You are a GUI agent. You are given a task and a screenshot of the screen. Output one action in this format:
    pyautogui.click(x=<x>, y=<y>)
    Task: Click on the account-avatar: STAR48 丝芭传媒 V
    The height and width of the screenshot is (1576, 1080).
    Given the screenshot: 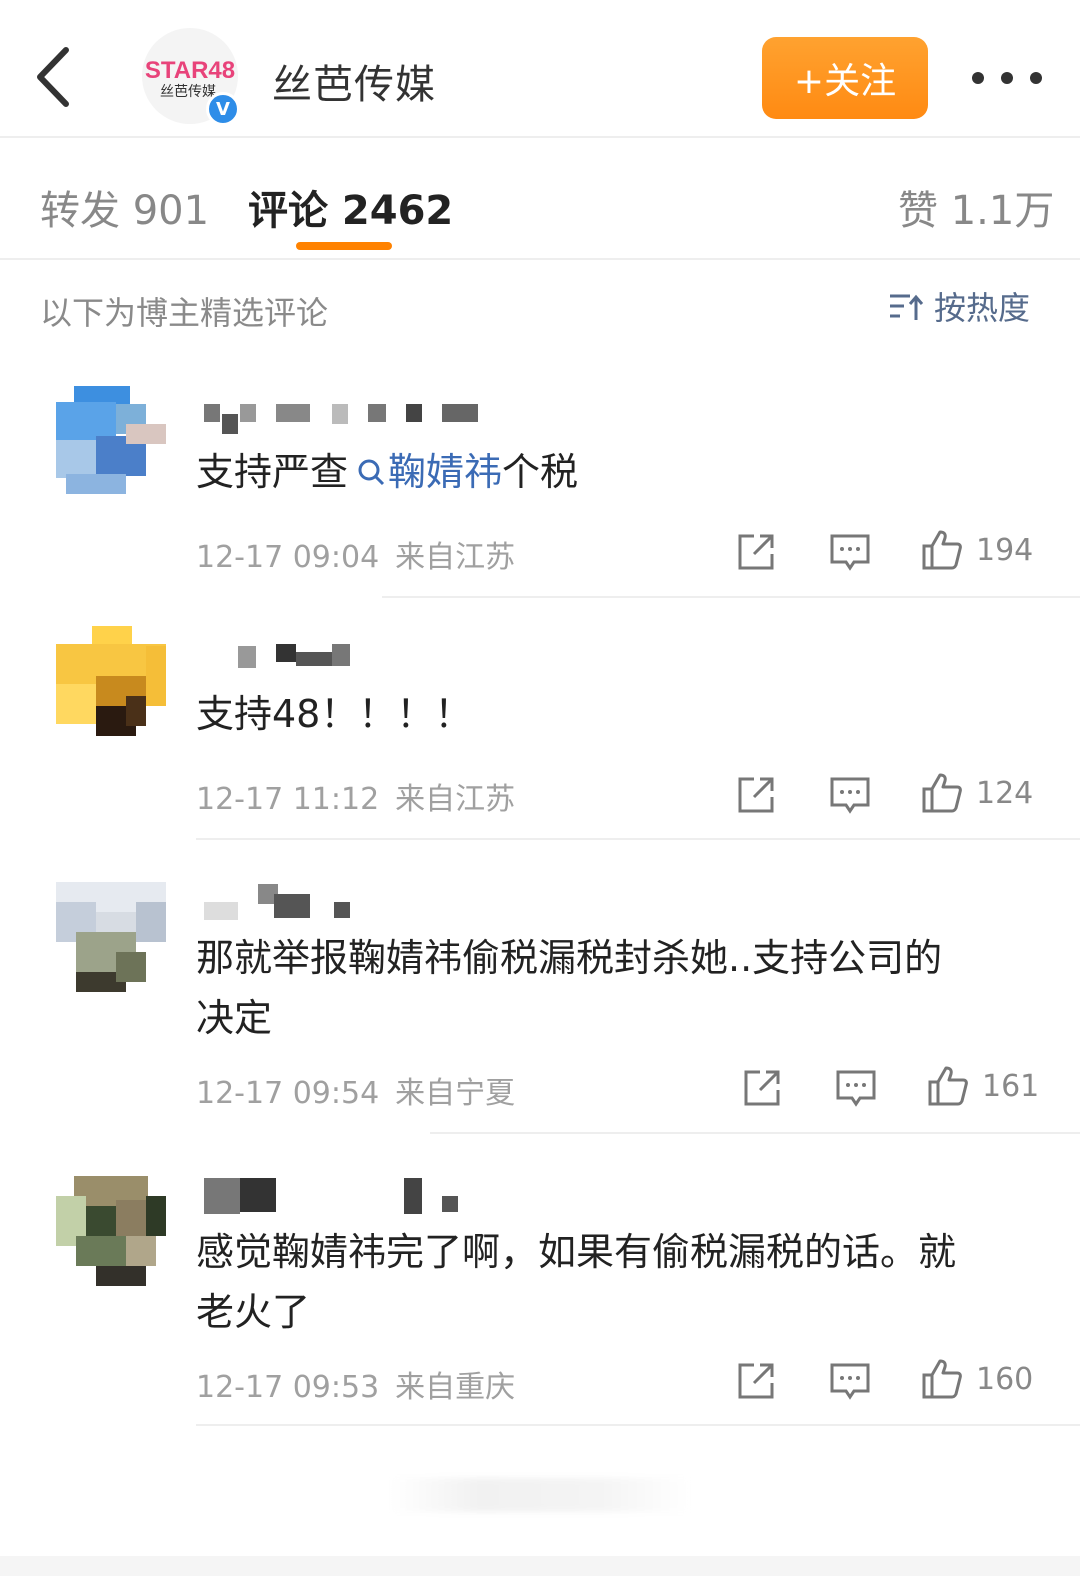 What is the action you would take?
    pyautogui.click(x=191, y=77)
    